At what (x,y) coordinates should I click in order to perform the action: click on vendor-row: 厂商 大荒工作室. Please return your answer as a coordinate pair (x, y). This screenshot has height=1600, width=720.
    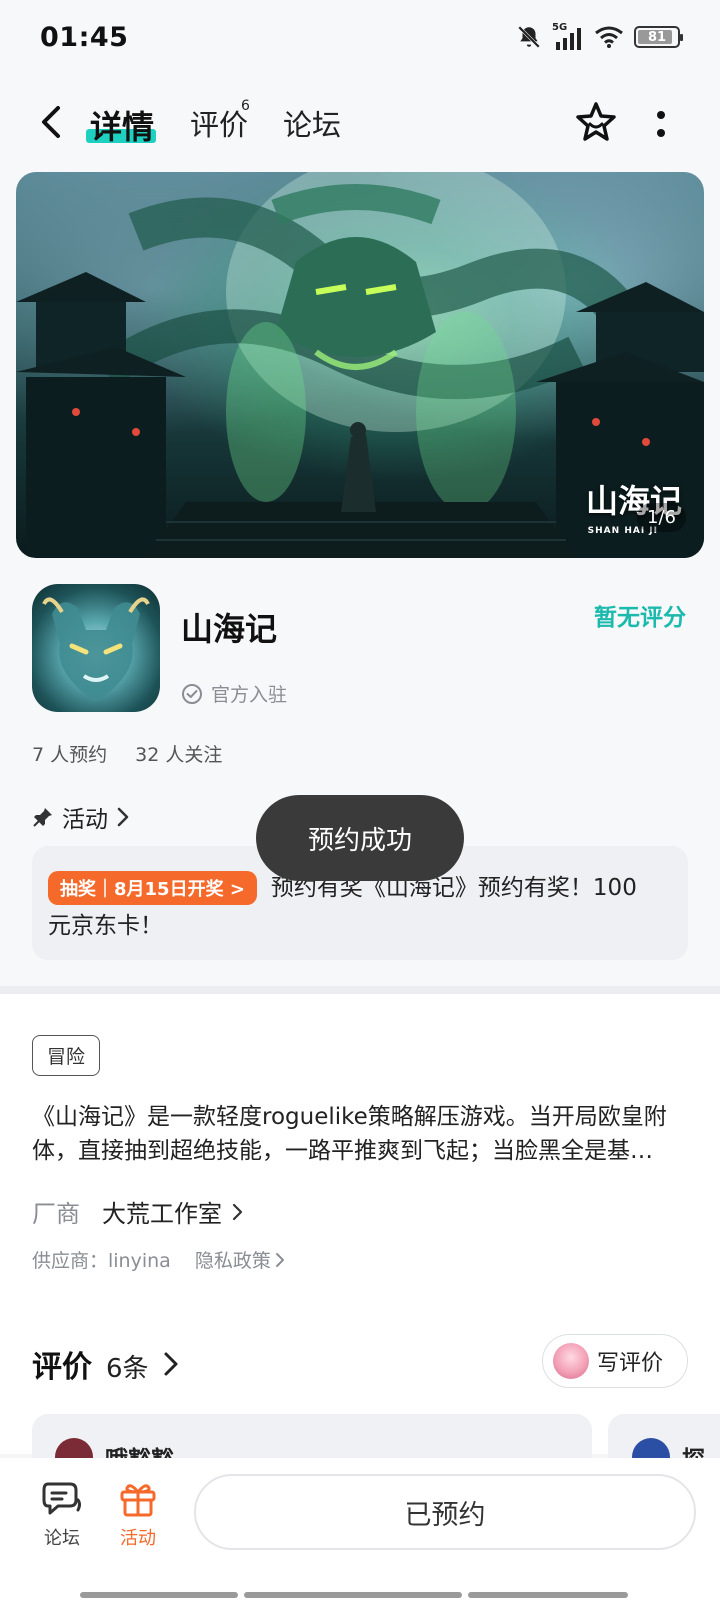
    Looking at the image, I should click on (138, 1211).